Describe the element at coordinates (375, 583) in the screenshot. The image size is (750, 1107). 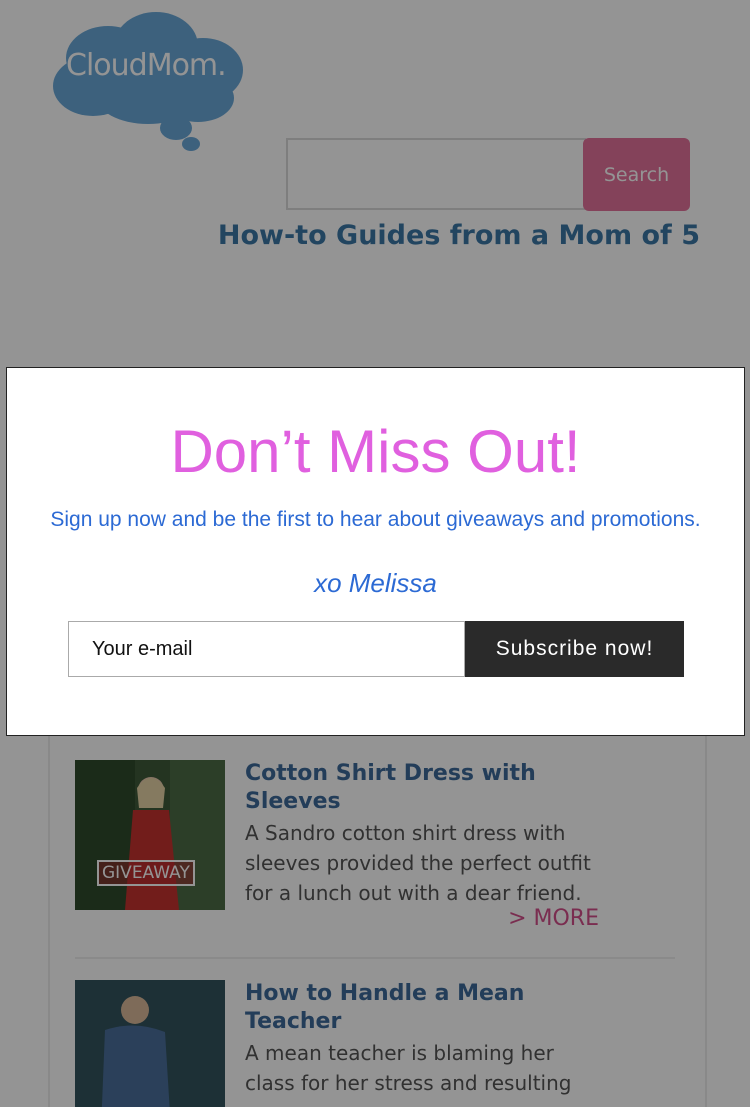
I see `modal-signature: xo Melissa` at that location.